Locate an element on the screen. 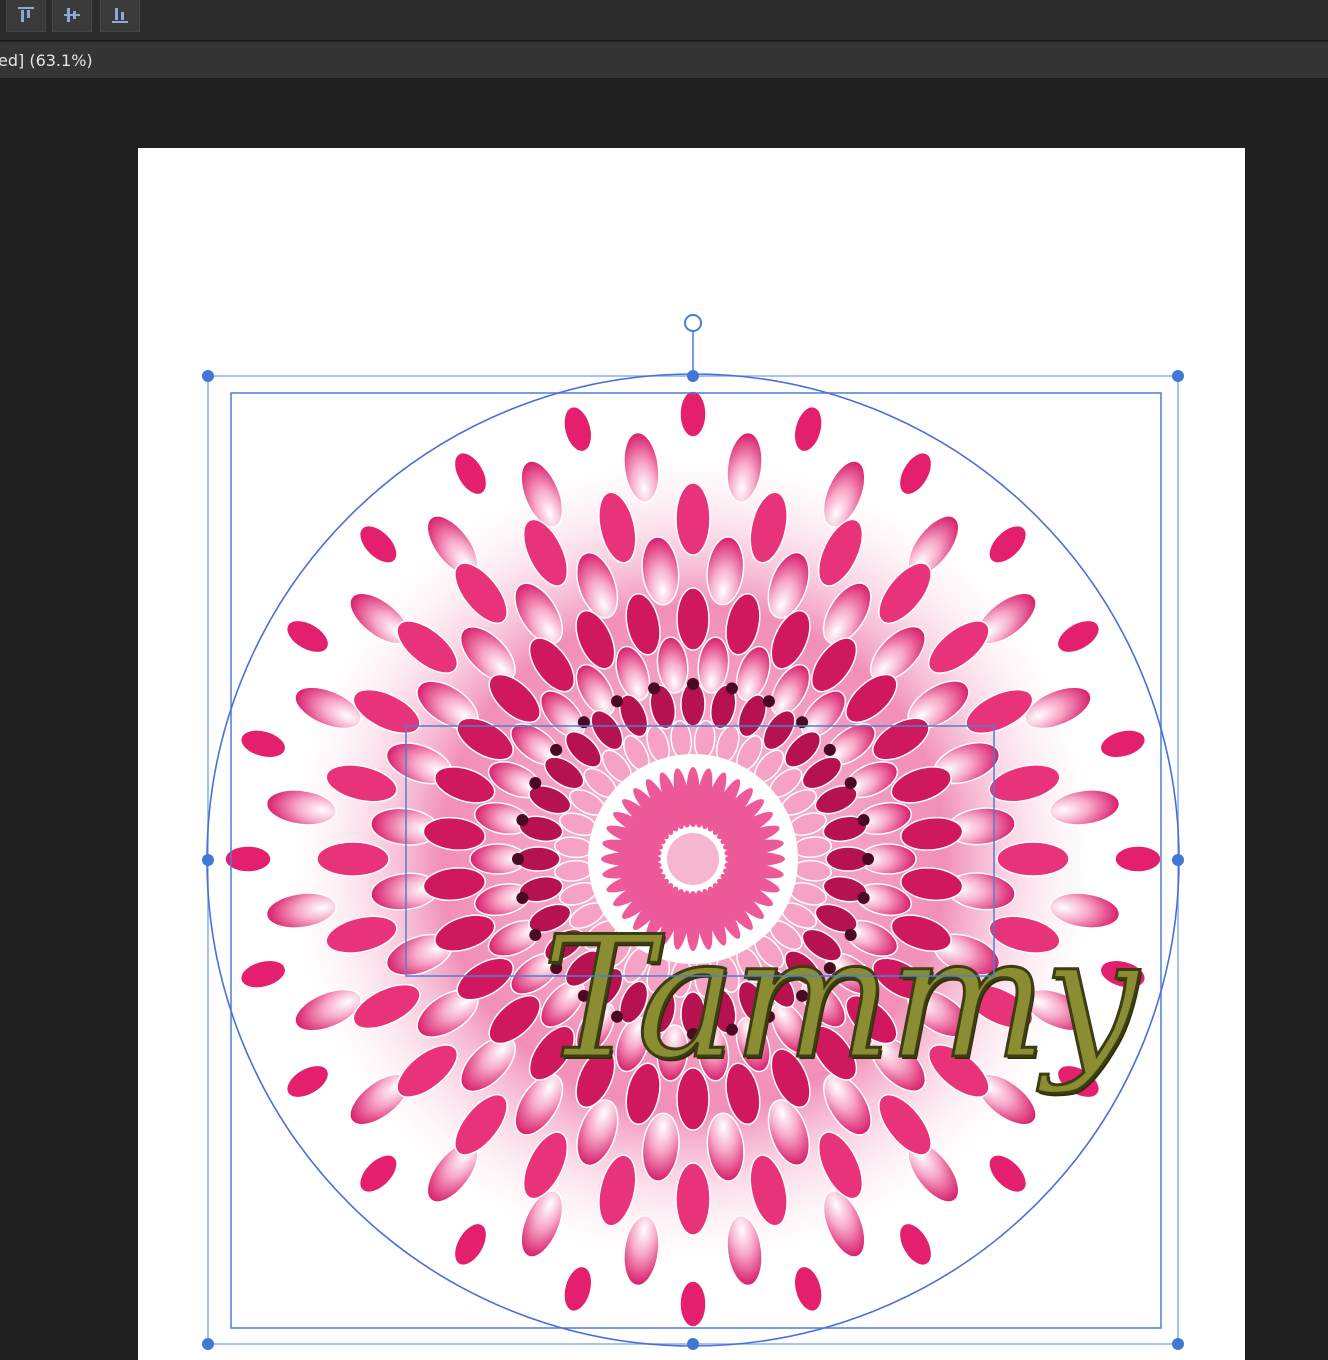 The height and width of the screenshot is (1360, 1328). handle-top-middle is located at coordinates (693, 376).